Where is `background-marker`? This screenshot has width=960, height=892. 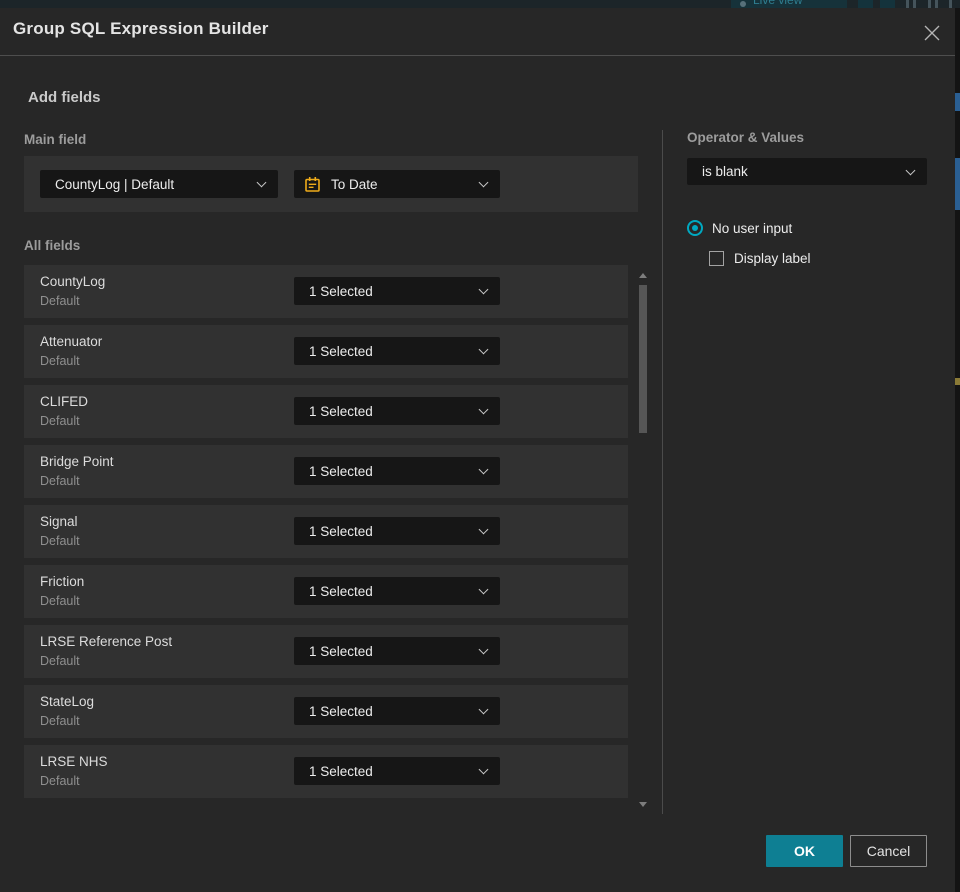
background-marker is located at coordinates (957, 381).